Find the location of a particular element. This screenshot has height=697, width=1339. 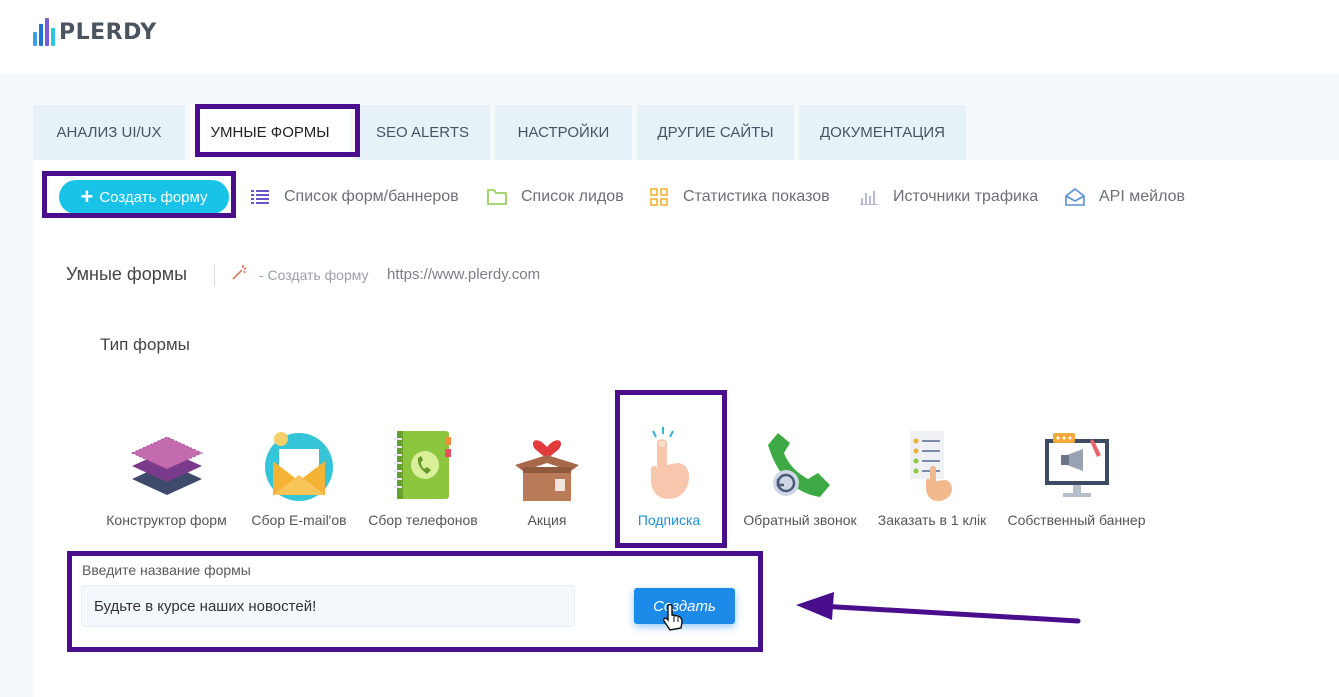

grid-icon is located at coordinates (659, 197).